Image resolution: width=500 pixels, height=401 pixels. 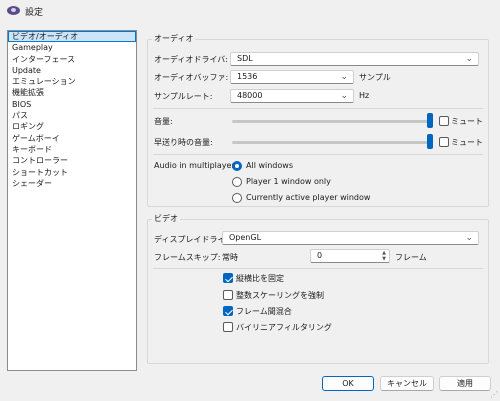 I want to click on app-icon, so click(x=13, y=10).